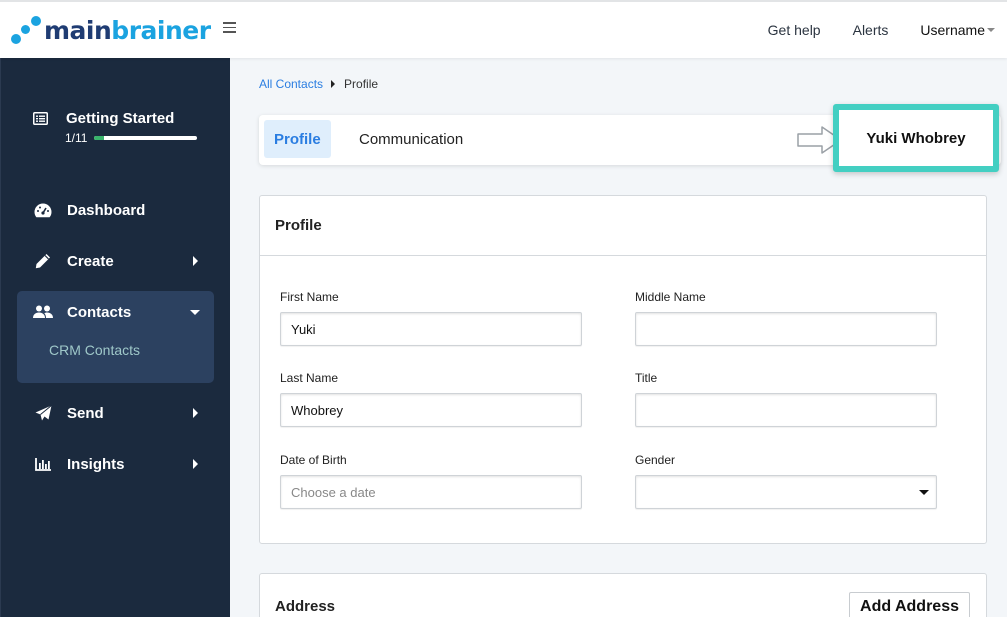 The height and width of the screenshot is (617, 1007). Describe the element at coordinates (43, 312) in the screenshot. I see `users-icon` at that location.